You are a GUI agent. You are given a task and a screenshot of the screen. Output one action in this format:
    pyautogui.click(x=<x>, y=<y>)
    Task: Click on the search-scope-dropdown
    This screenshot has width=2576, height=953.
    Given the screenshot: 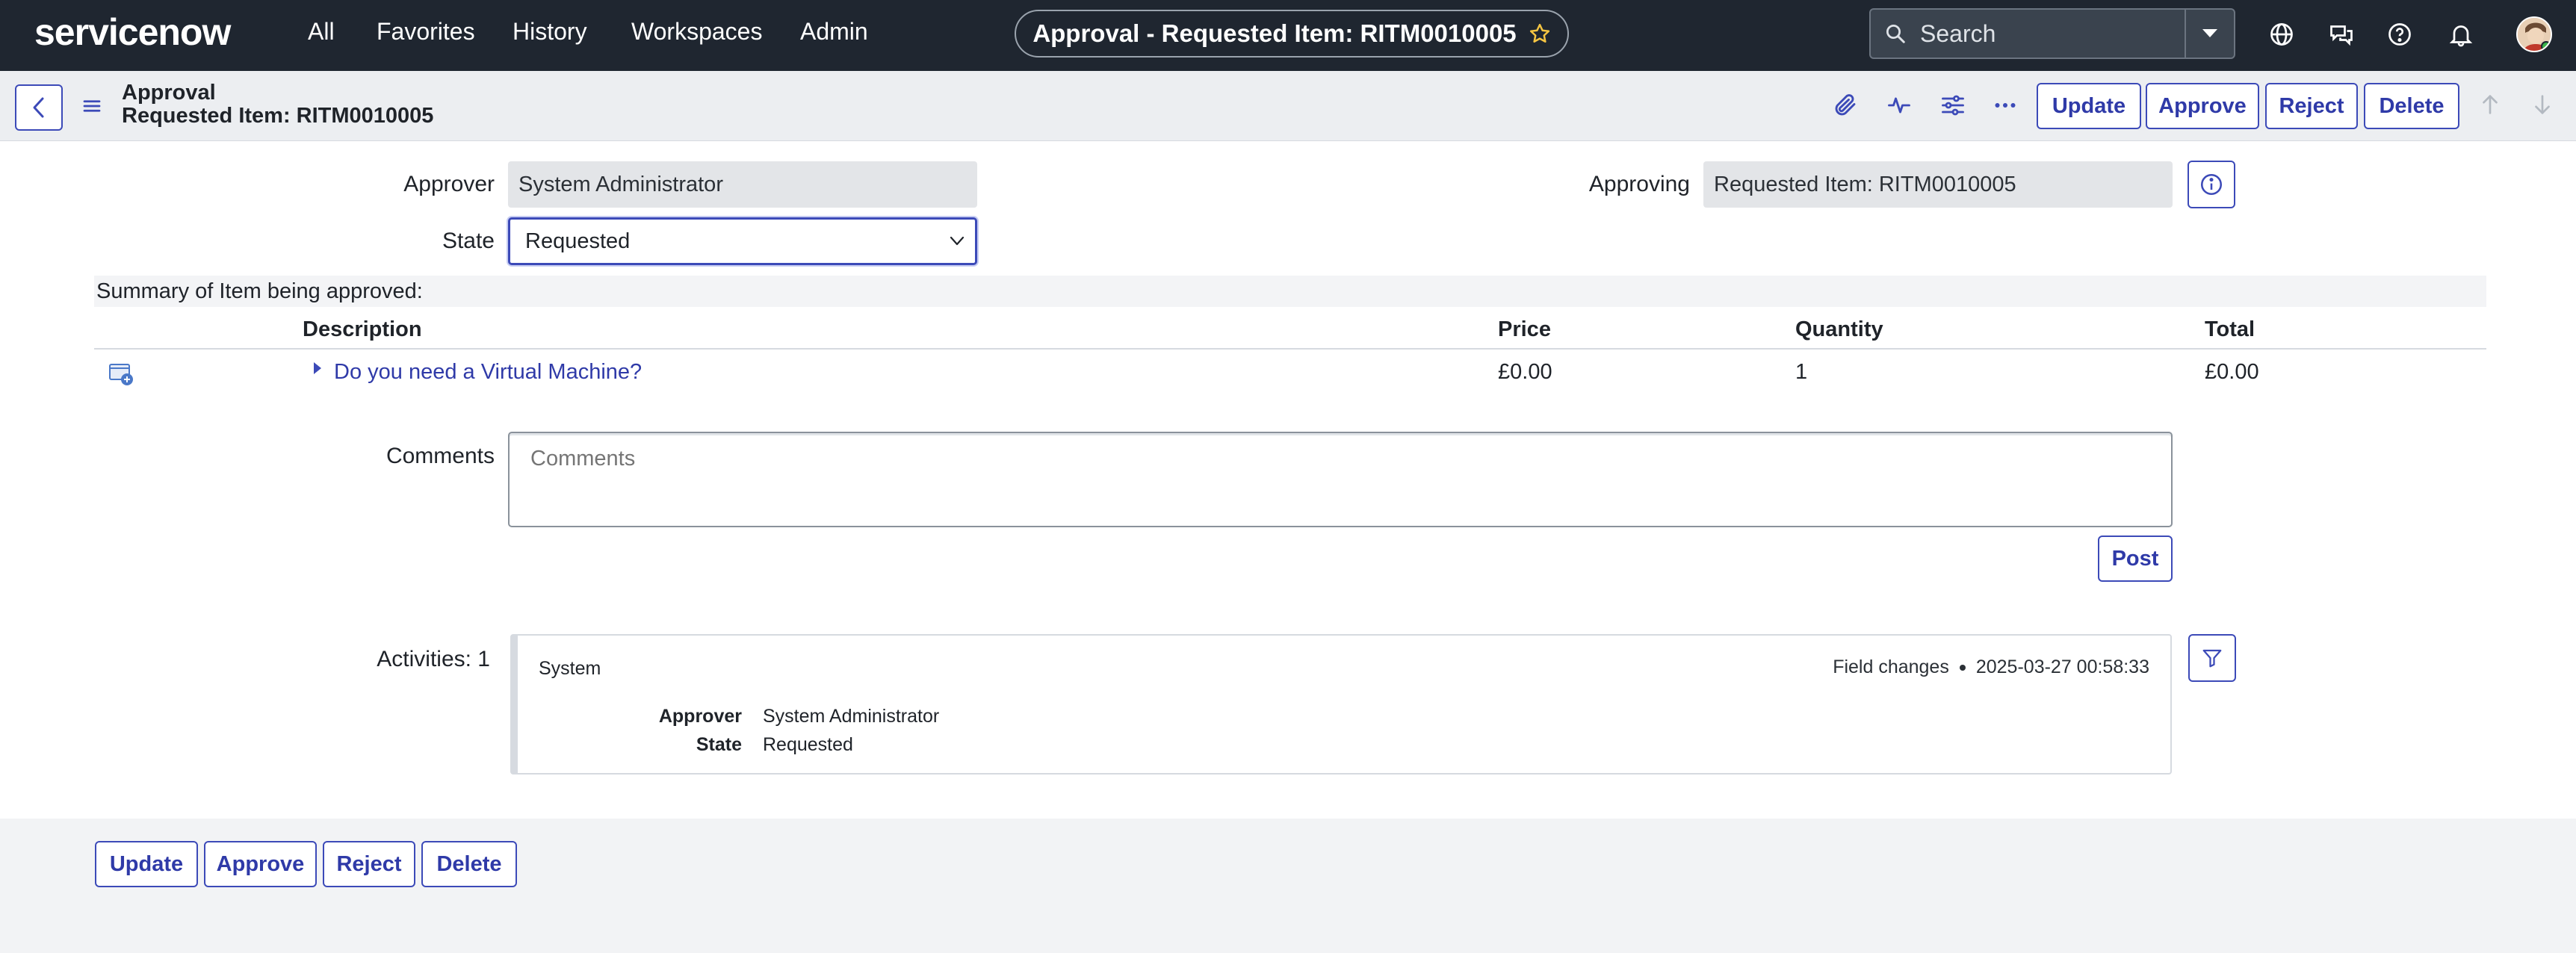 What is the action you would take?
    pyautogui.click(x=2209, y=34)
    